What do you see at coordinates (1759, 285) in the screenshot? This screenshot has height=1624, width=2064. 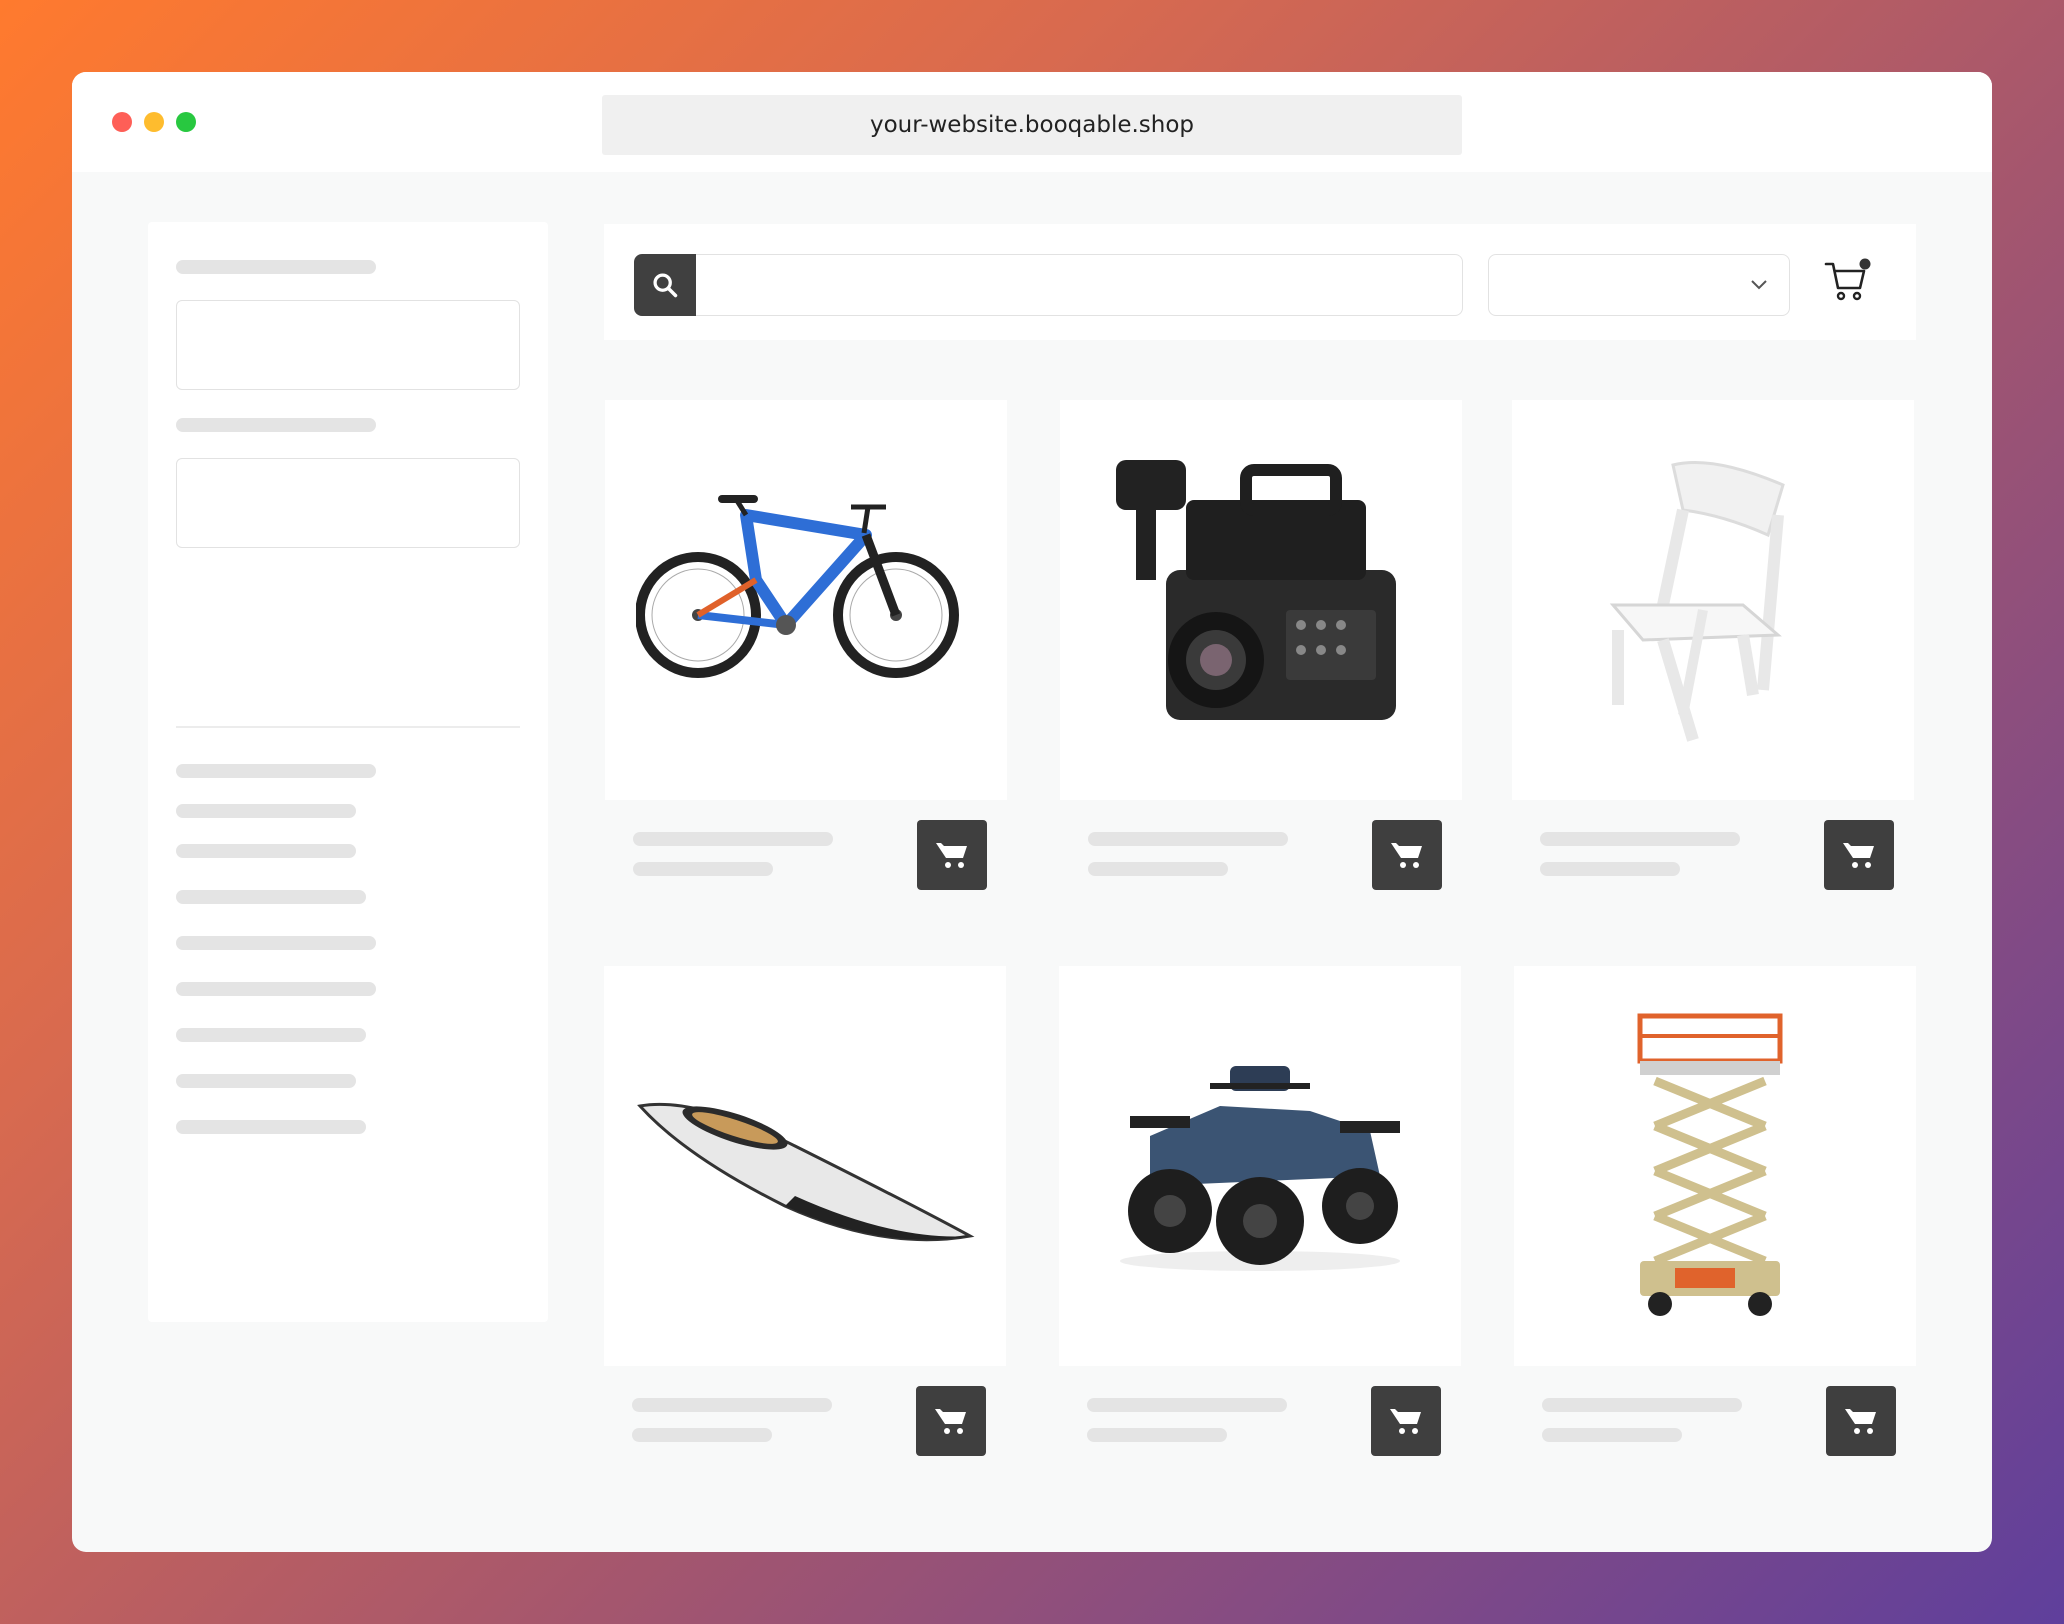 I see `chevron-down-icon` at bounding box center [1759, 285].